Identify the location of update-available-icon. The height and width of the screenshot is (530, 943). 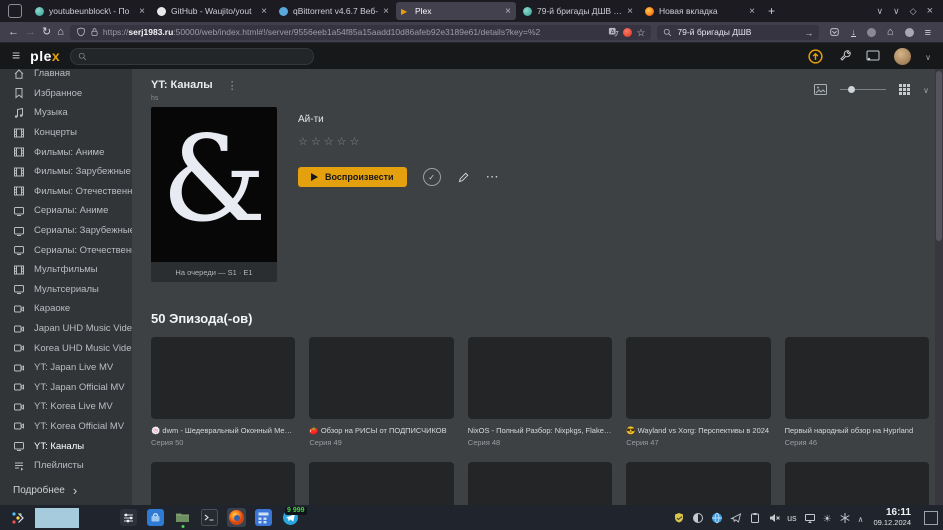
(815, 56).